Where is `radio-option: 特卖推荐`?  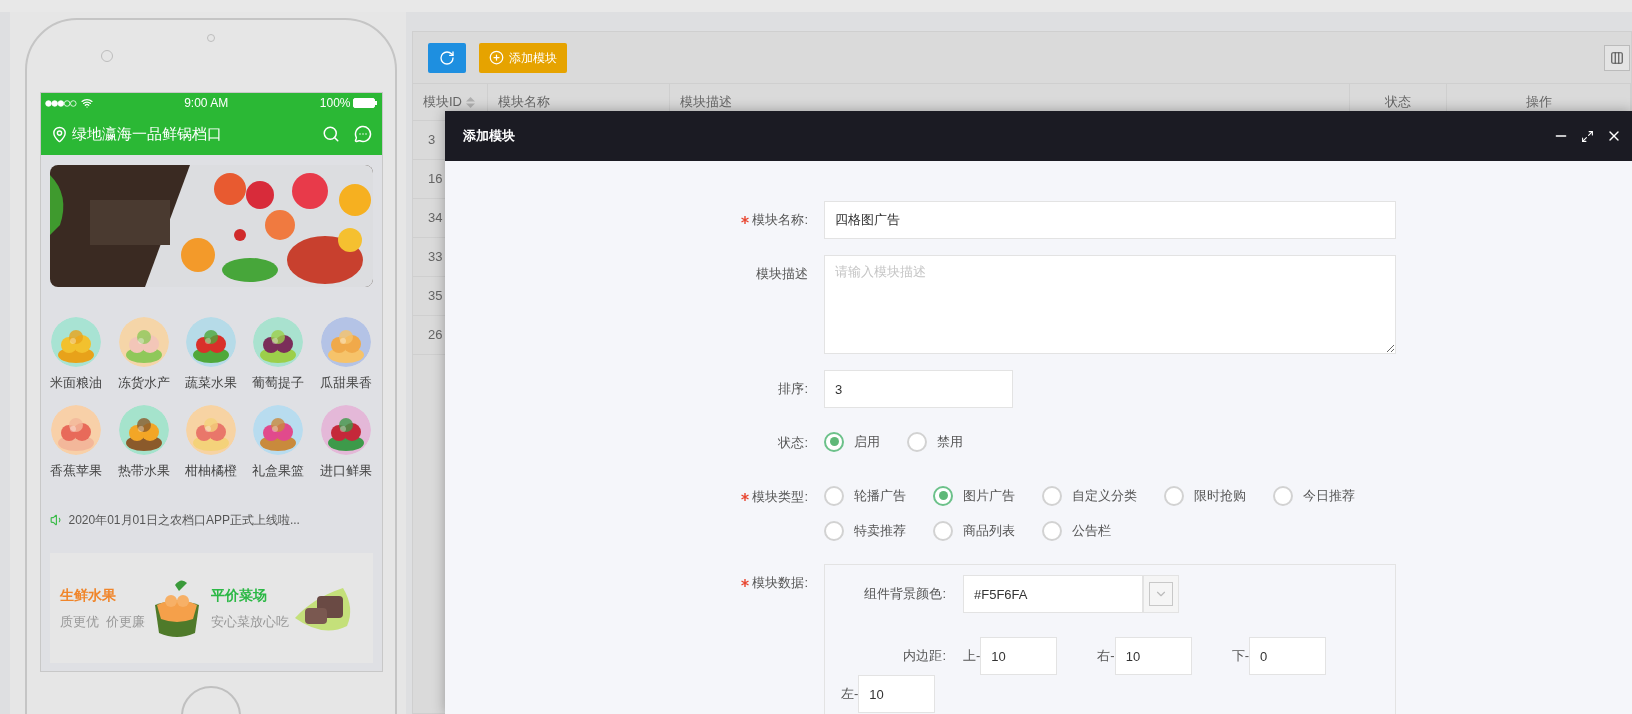 radio-option: 特卖推荐 is located at coordinates (865, 530).